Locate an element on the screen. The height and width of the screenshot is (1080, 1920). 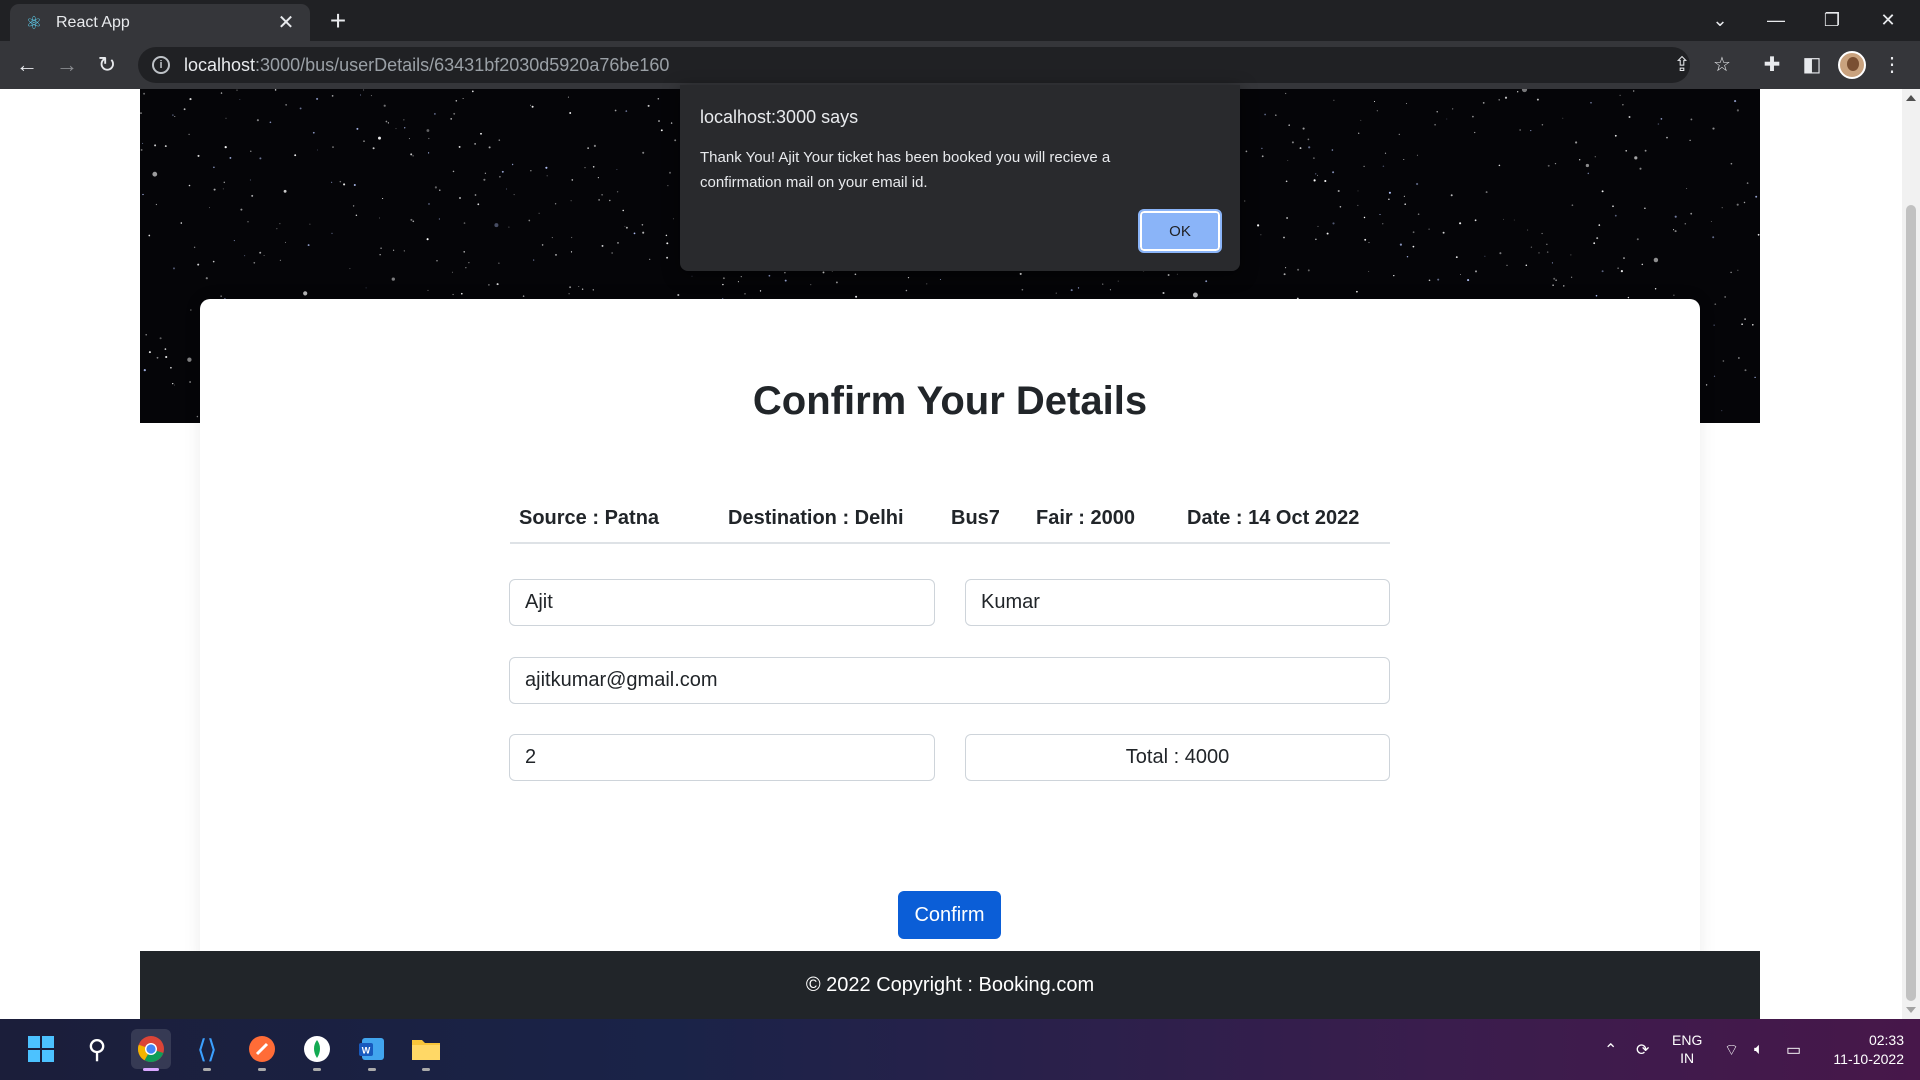
word-icon: W is located at coordinates (371, 1049).